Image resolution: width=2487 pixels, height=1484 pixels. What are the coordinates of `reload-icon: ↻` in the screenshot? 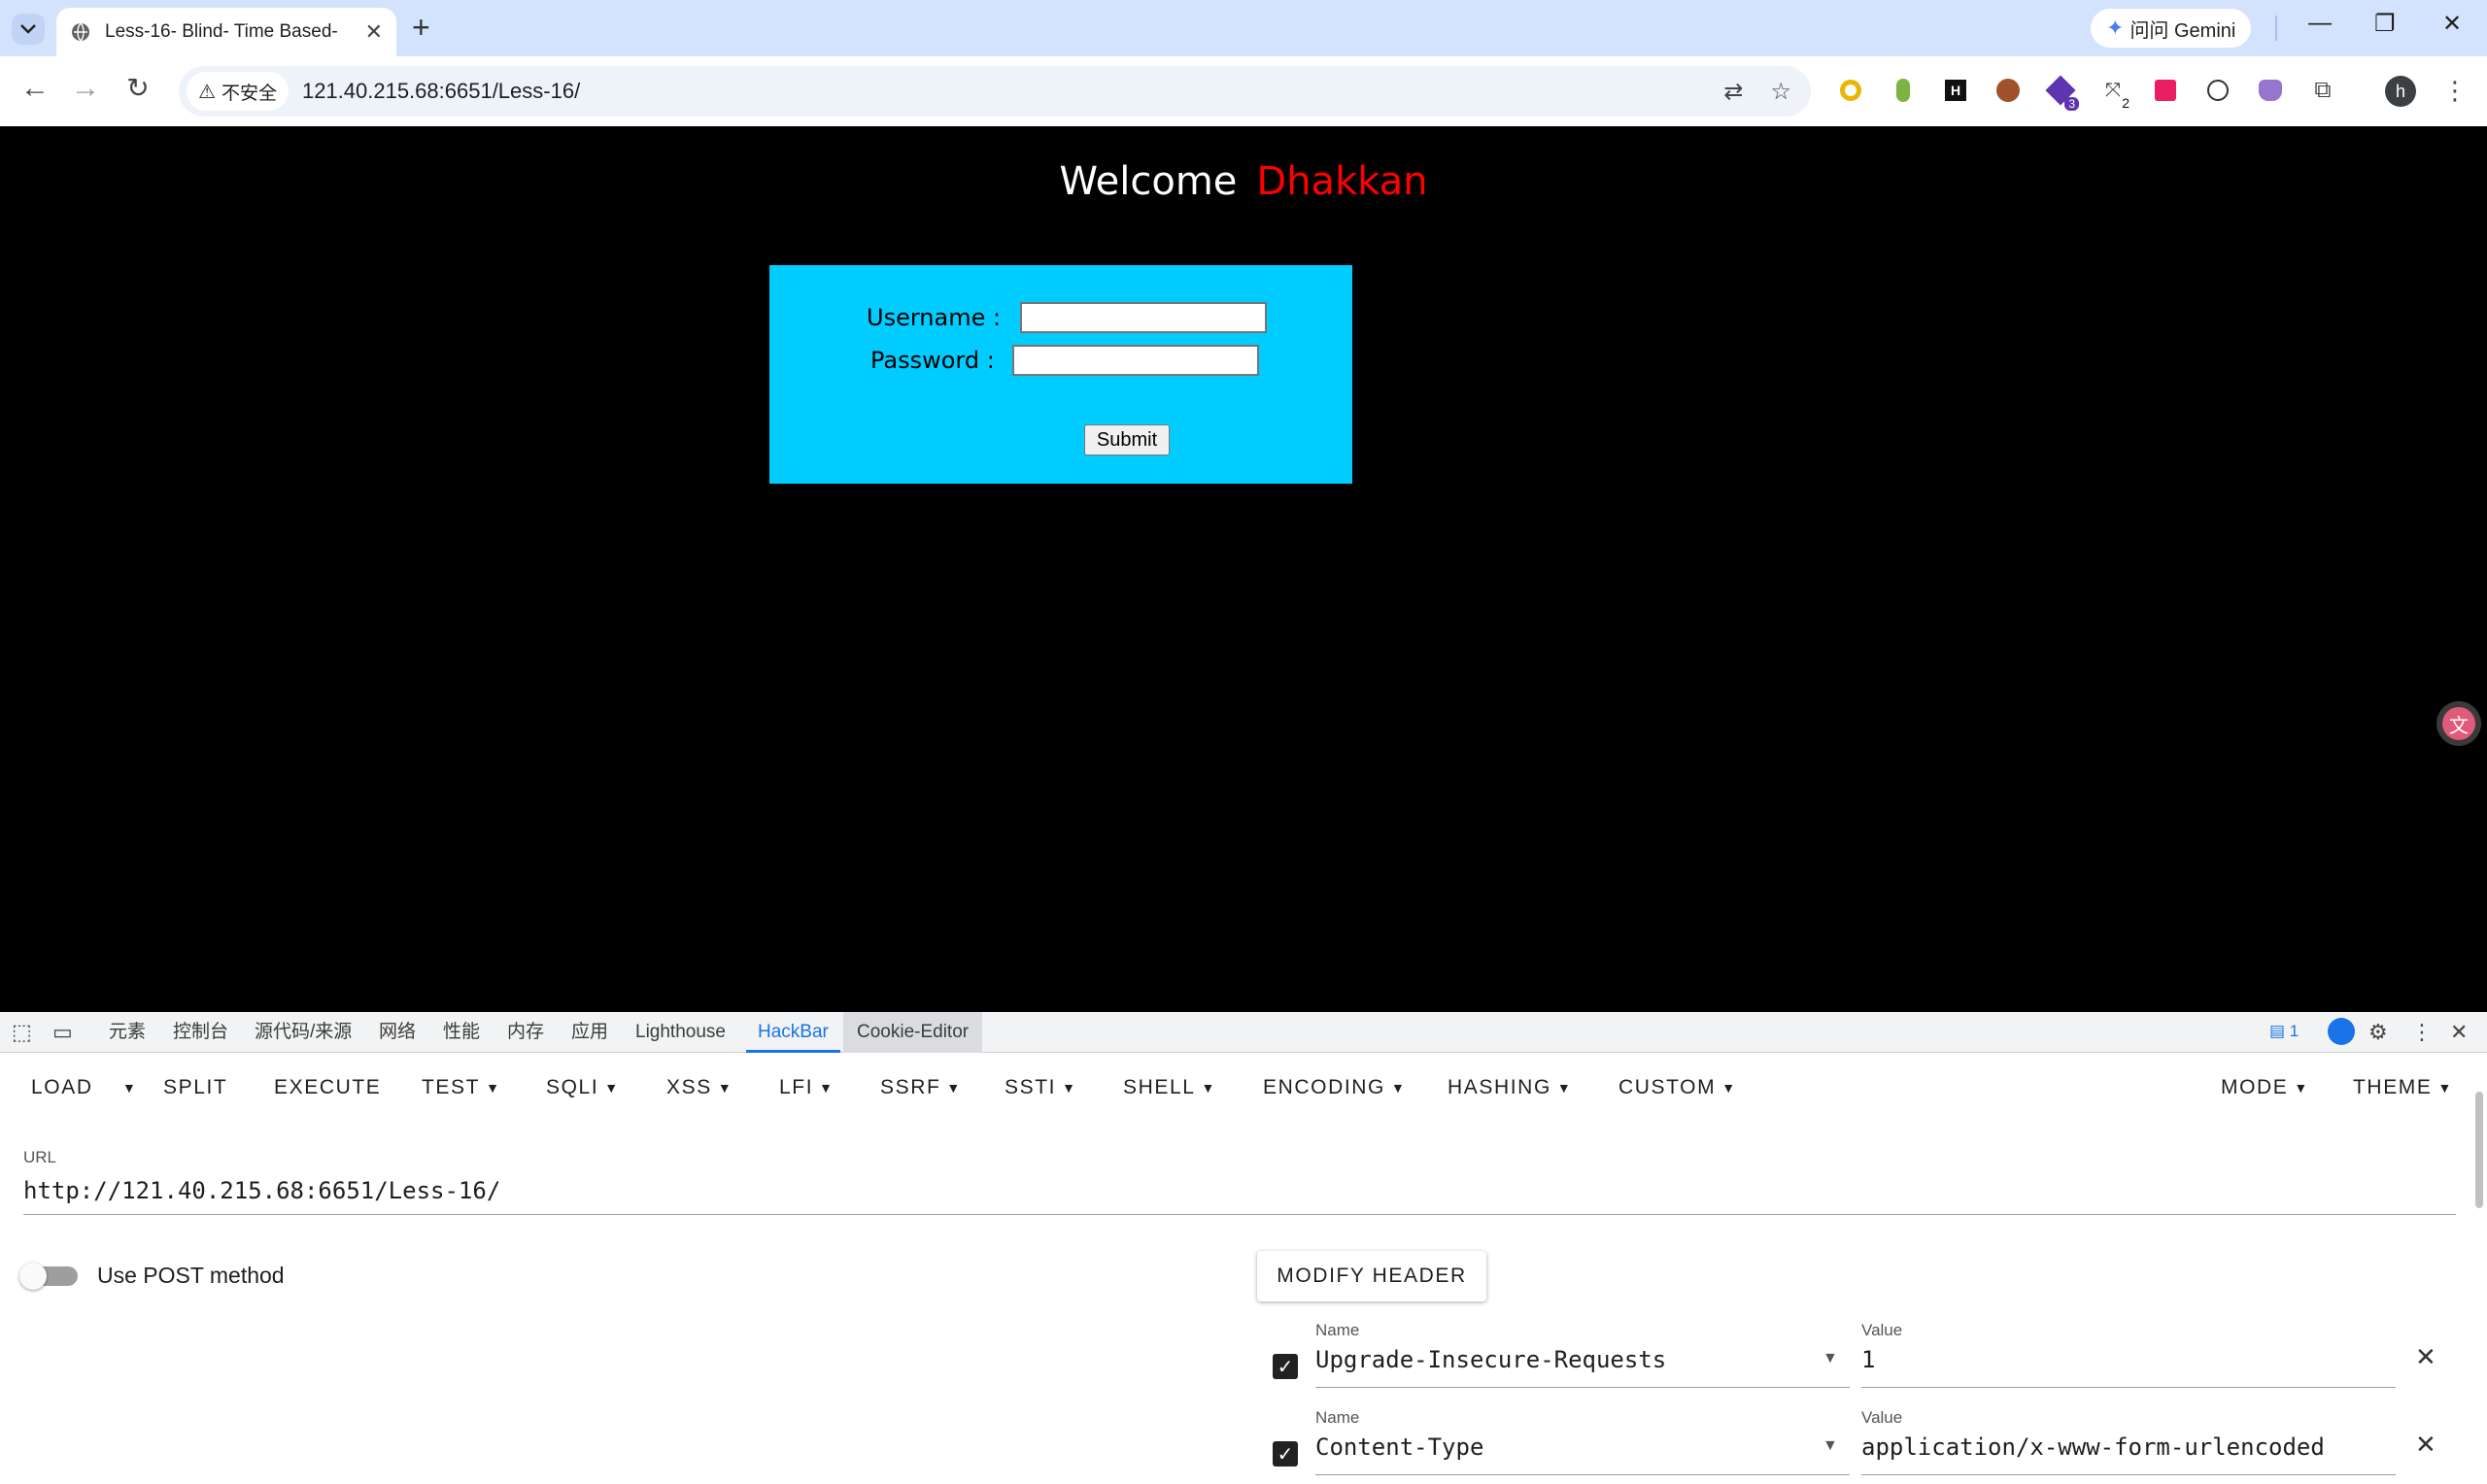 It's located at (138, 88).